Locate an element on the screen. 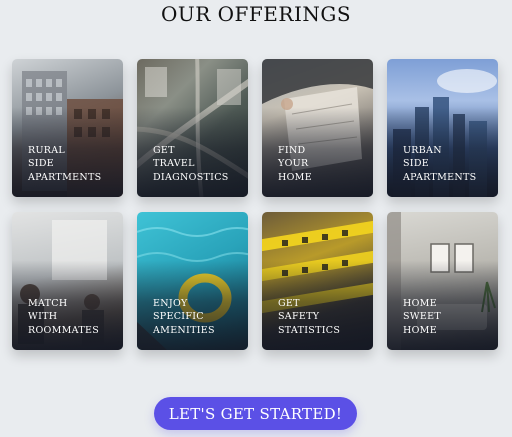 This screenshot has height=437, width=512. card-label: MATCH WITH ROOMMATES is located at coordinates (64, 316).